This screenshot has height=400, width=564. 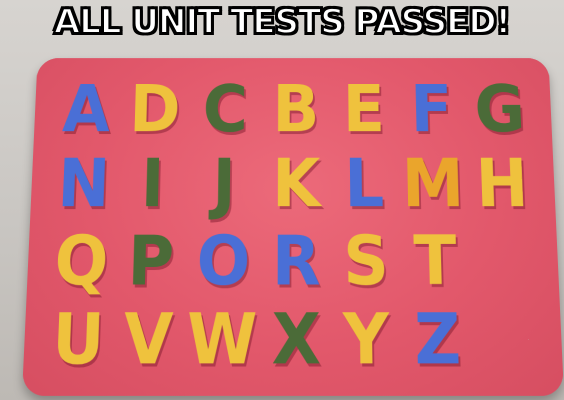 I want to click on letter-piece: U, so click(x=78, y=340).